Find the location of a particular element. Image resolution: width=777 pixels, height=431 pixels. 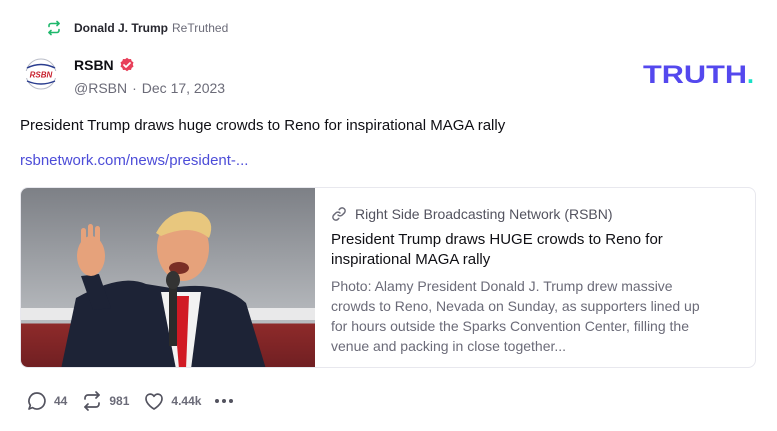

preview-source: Right Side Broadcasting Network (RSBN) is located at coordinates (484, 214).